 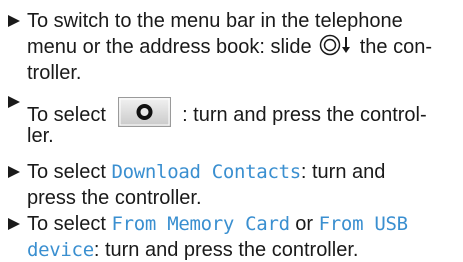 I want to click on step-1-line-2b: the con-, so click(x=395, y=47).